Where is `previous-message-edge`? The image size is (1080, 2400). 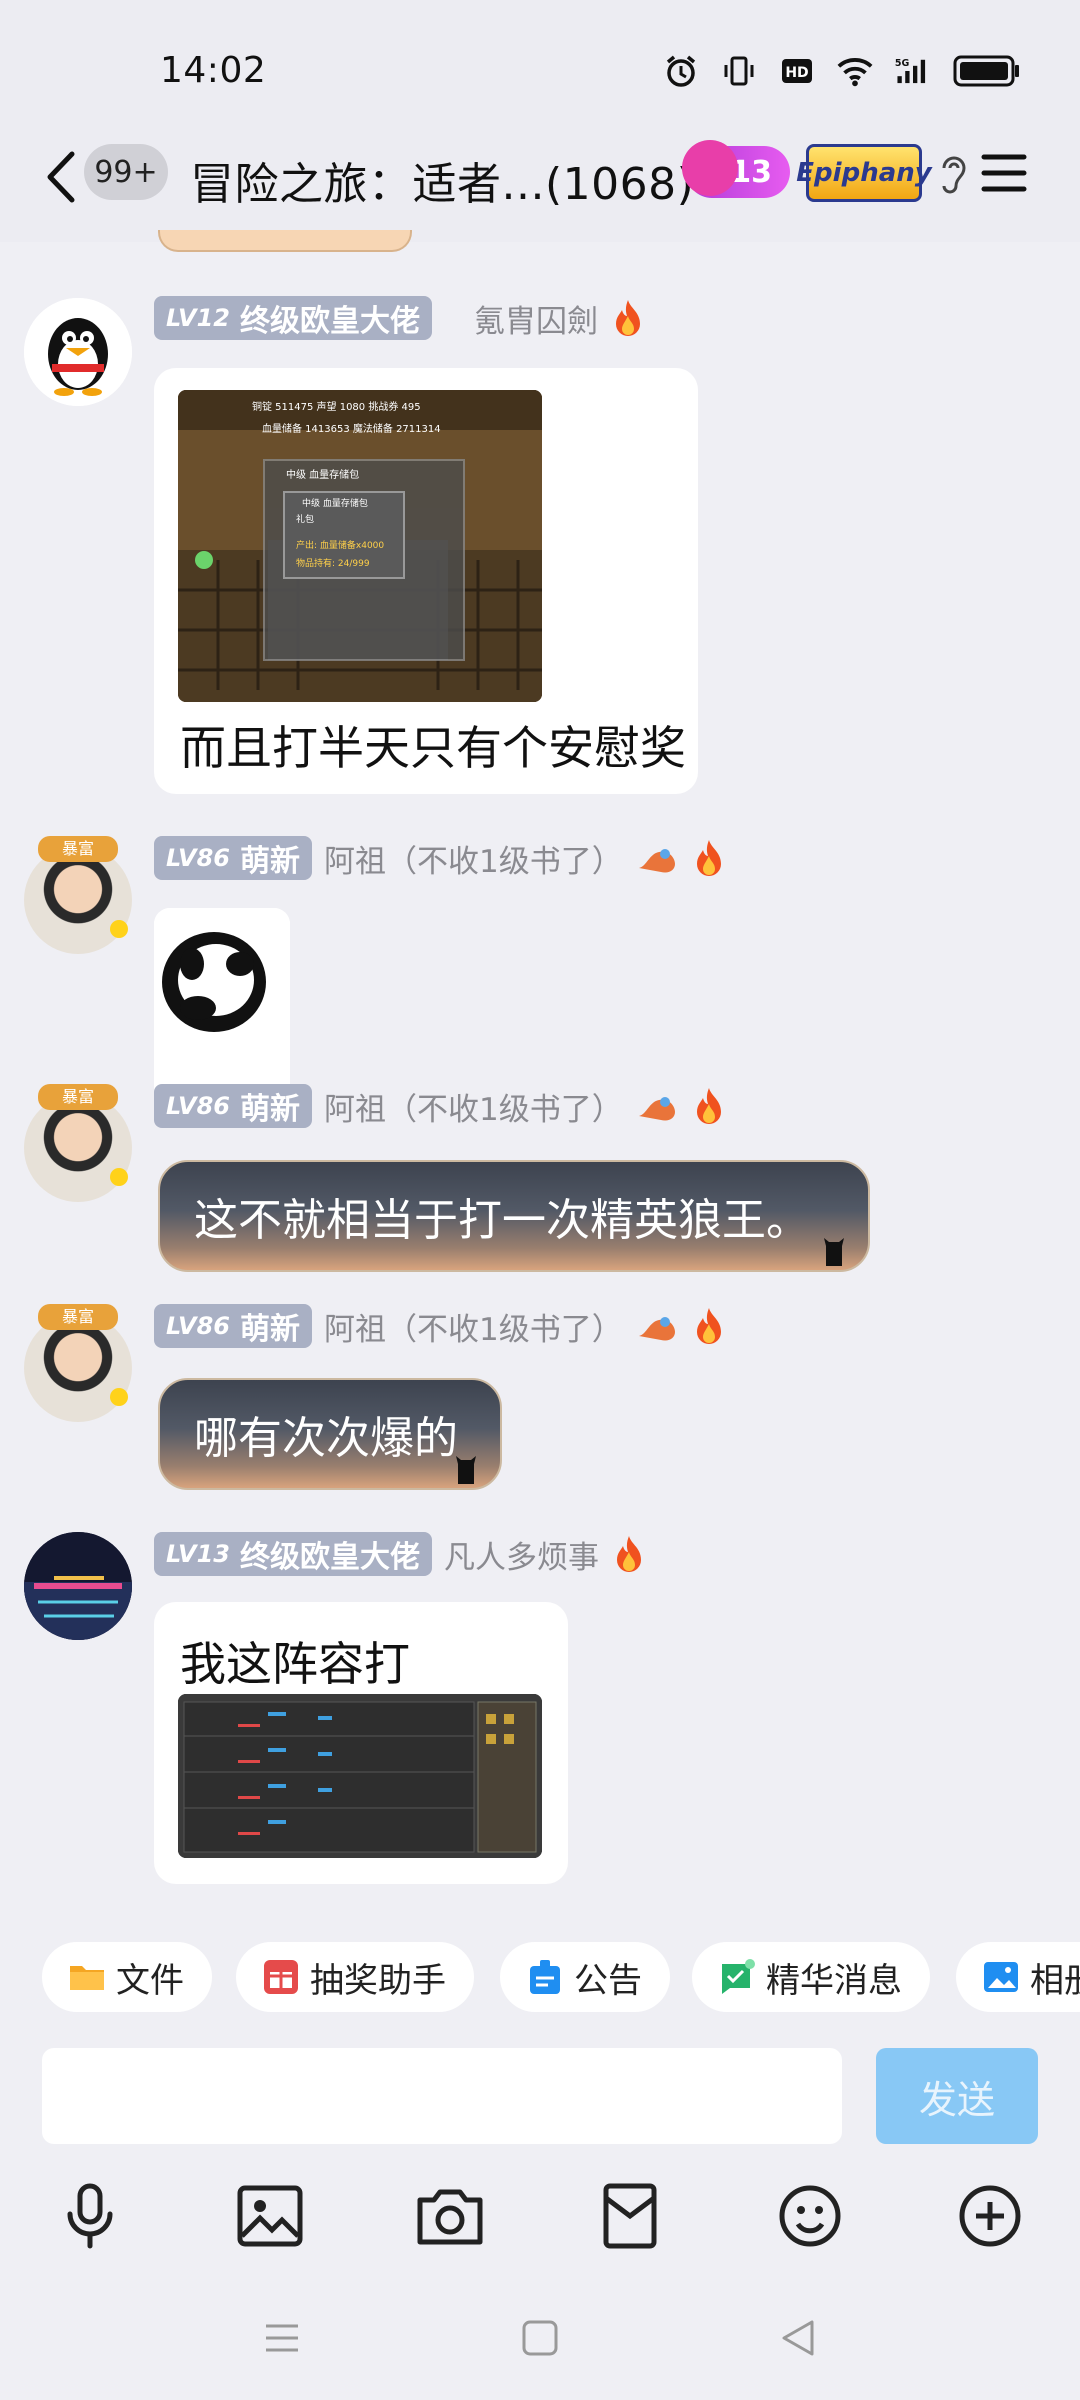 previous-message-edge is located at coordinates (285, 241).